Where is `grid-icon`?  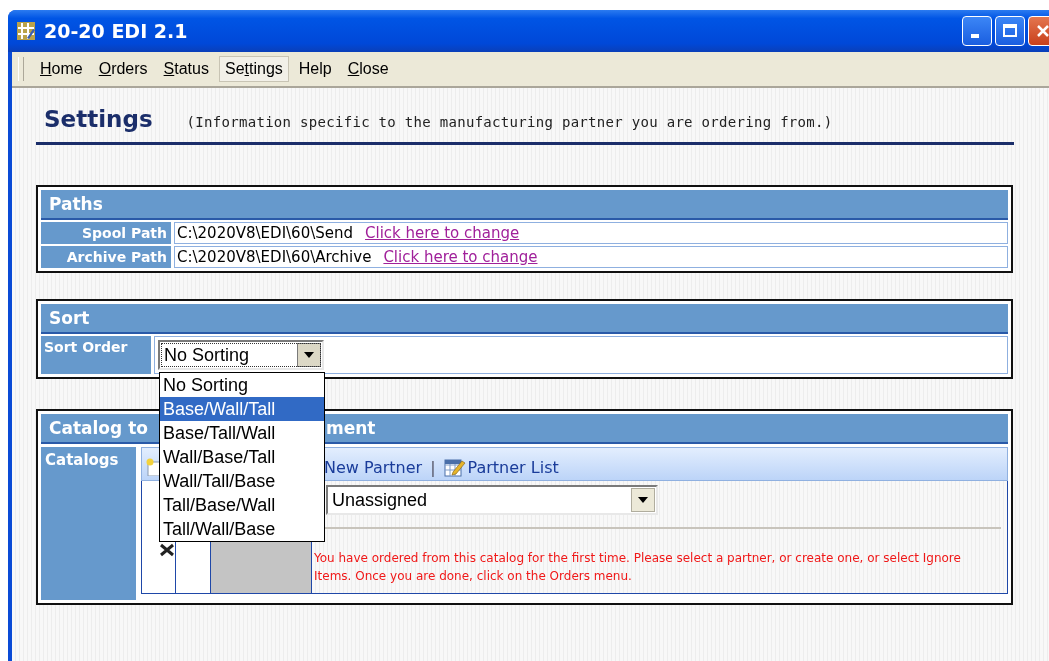
grid-icon is located at coordinates (26, 31).